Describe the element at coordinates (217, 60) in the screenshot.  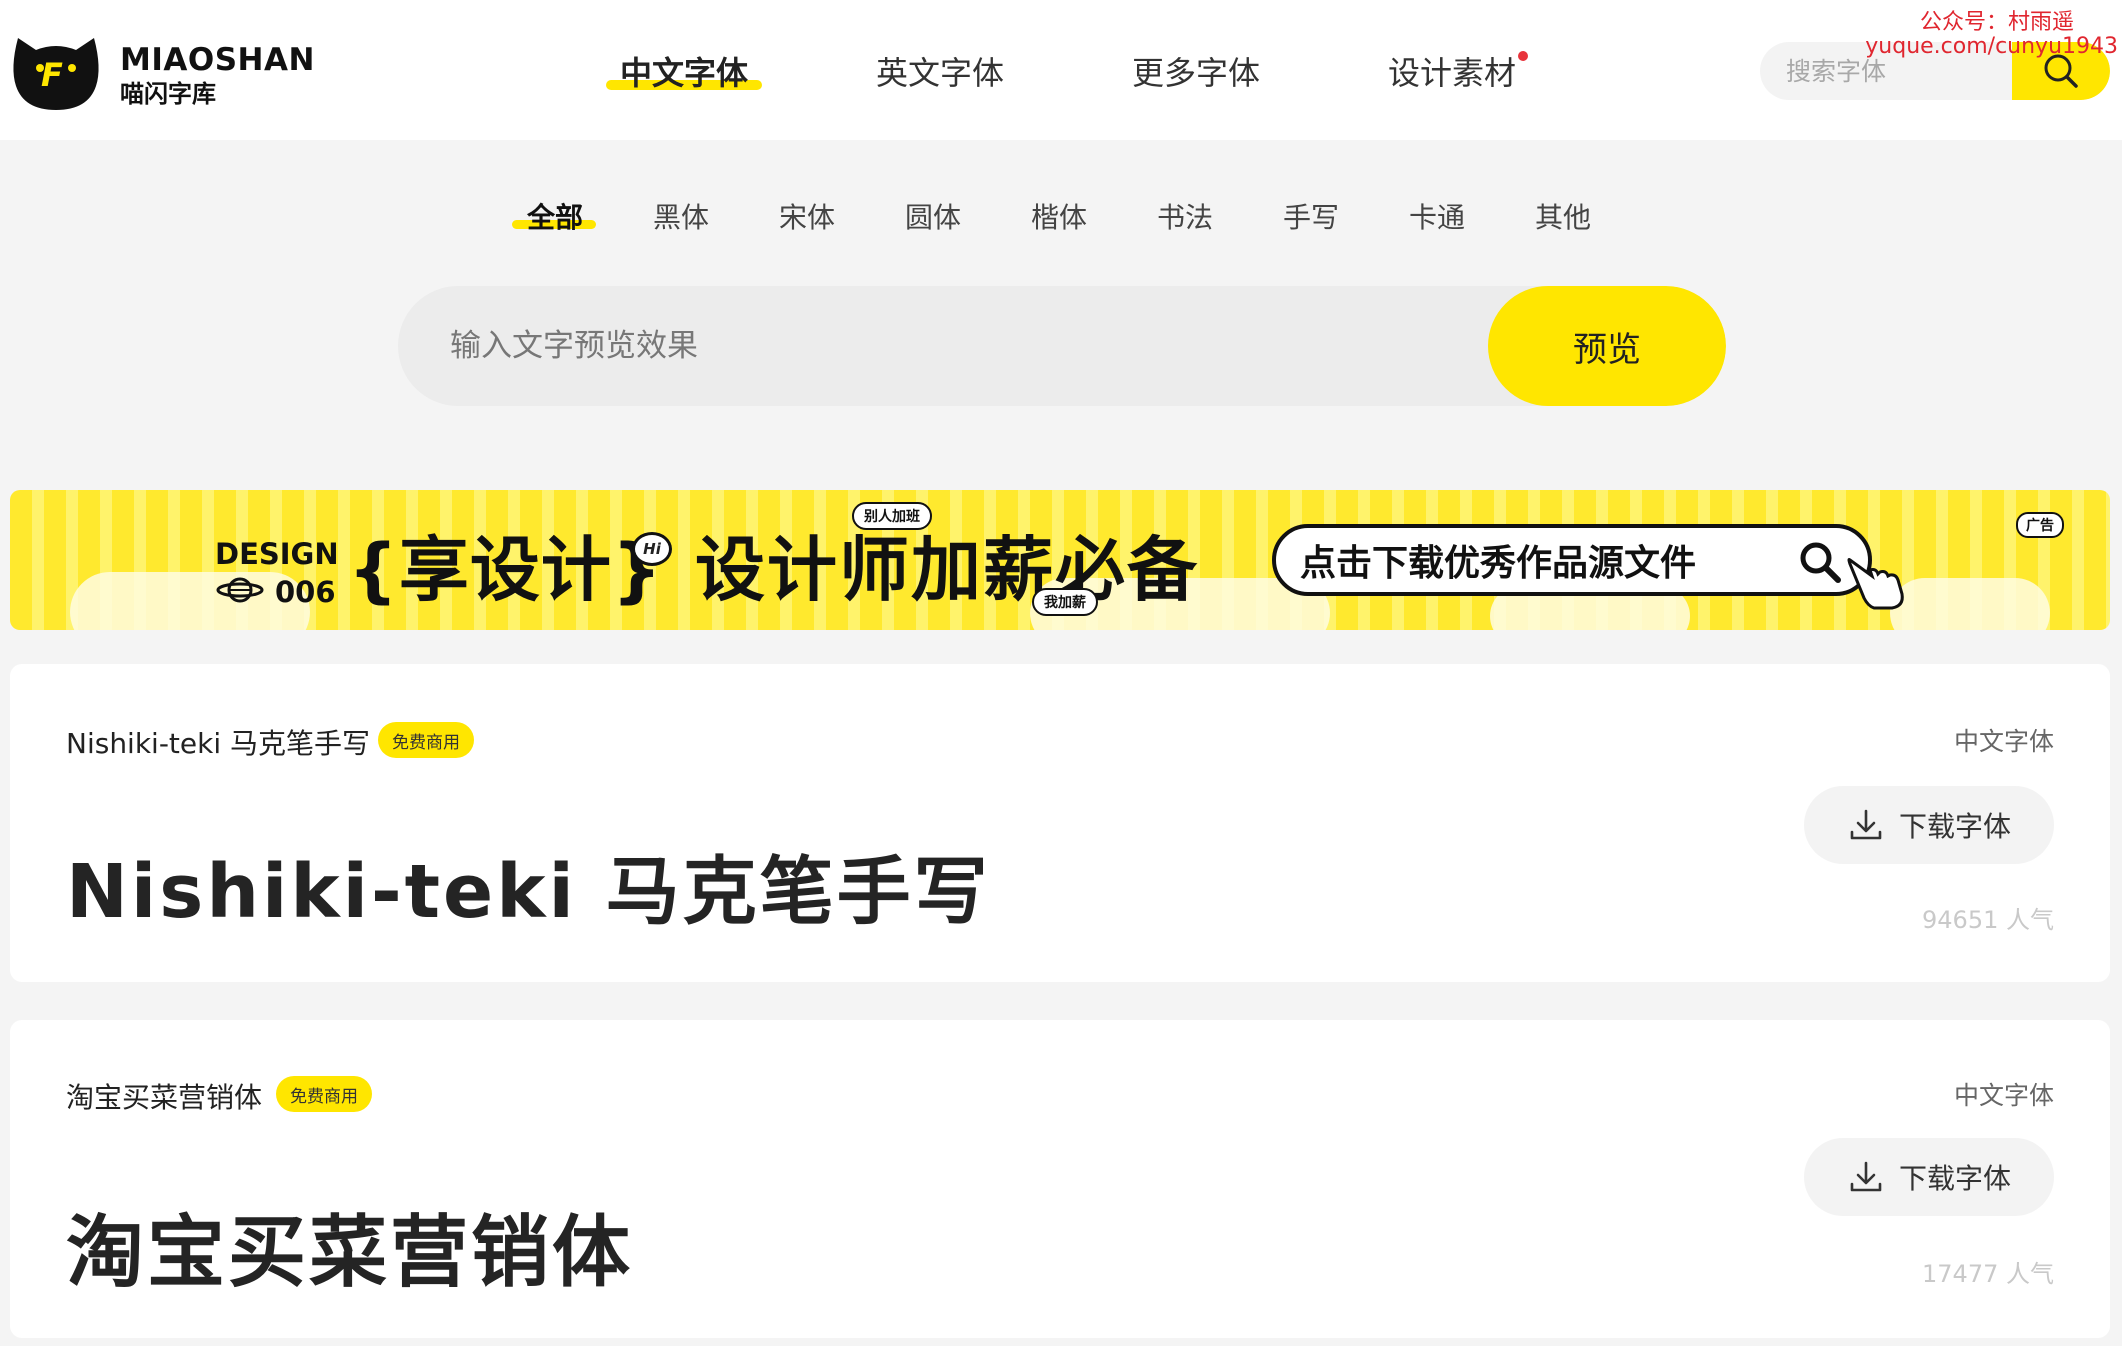
I see `logo-text-en: MIAOSHAN` at that location.